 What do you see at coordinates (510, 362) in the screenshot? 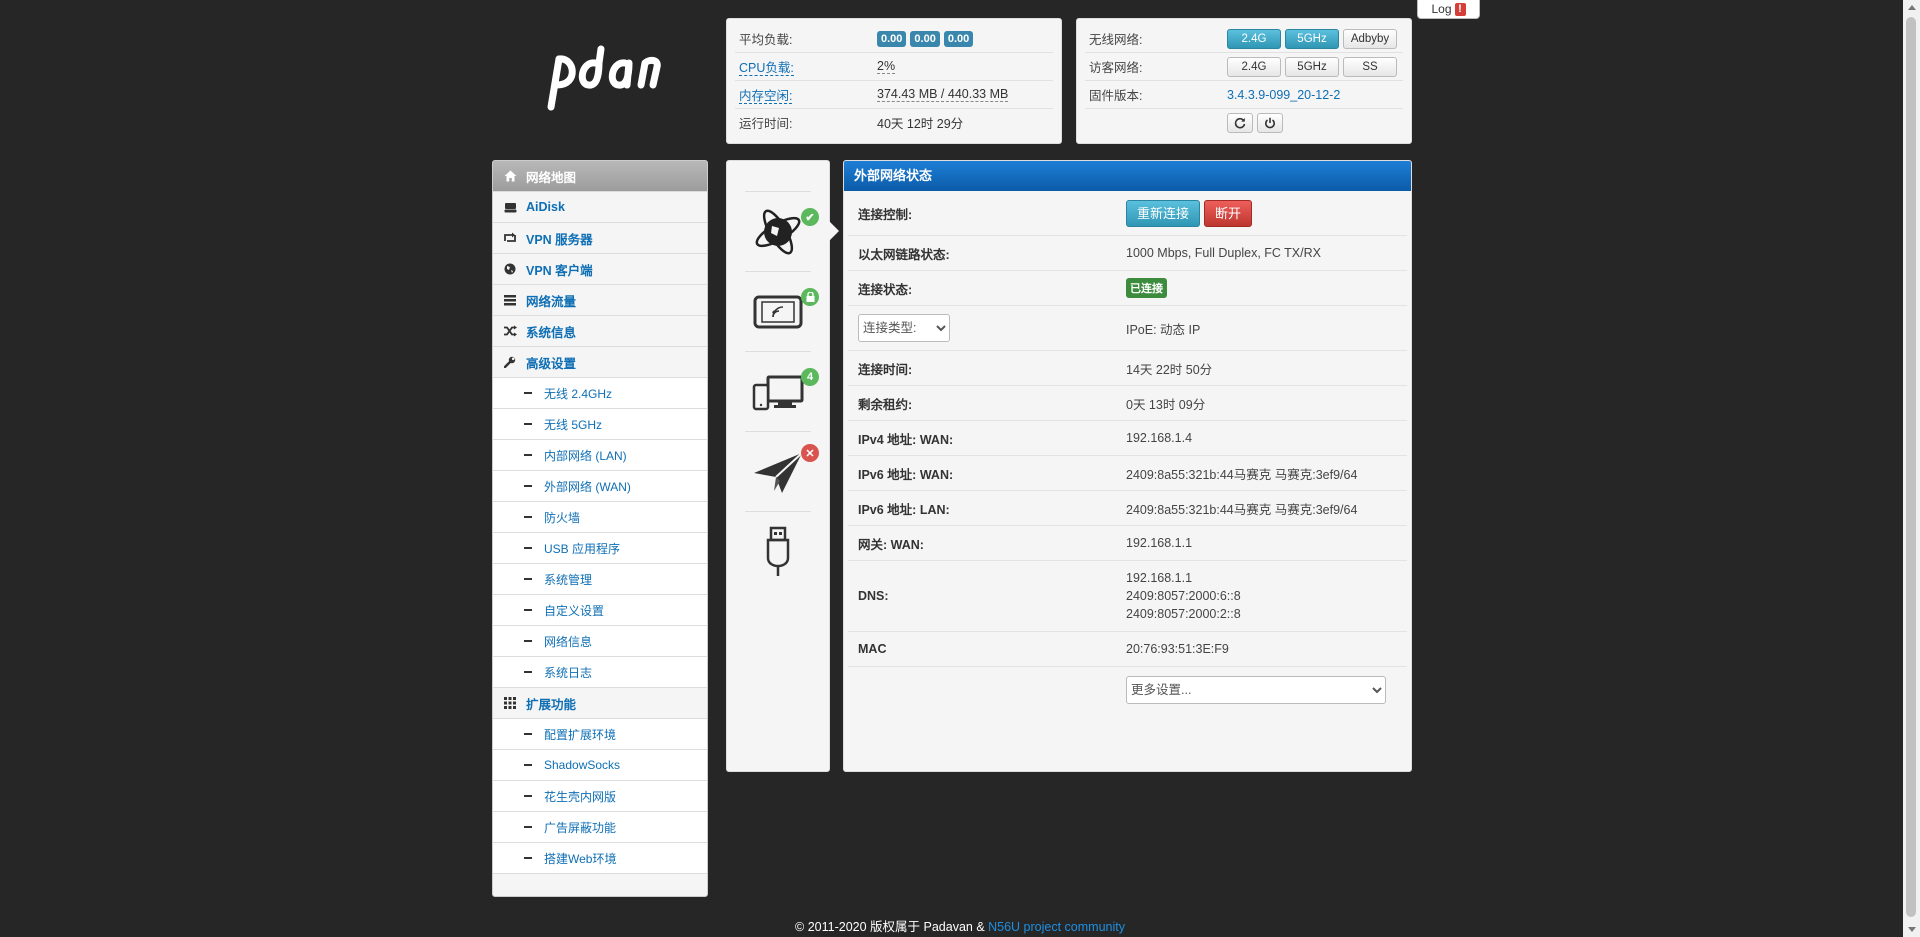
I see `wrench-icon` at bounding box center [510, 362].